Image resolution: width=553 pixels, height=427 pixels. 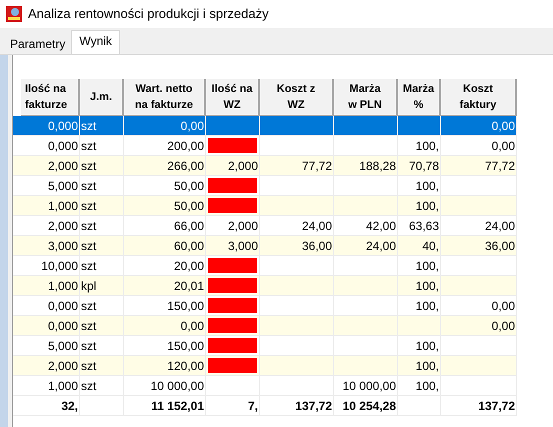 I want to click on tab: Wynik, so click(x=95, y=42).